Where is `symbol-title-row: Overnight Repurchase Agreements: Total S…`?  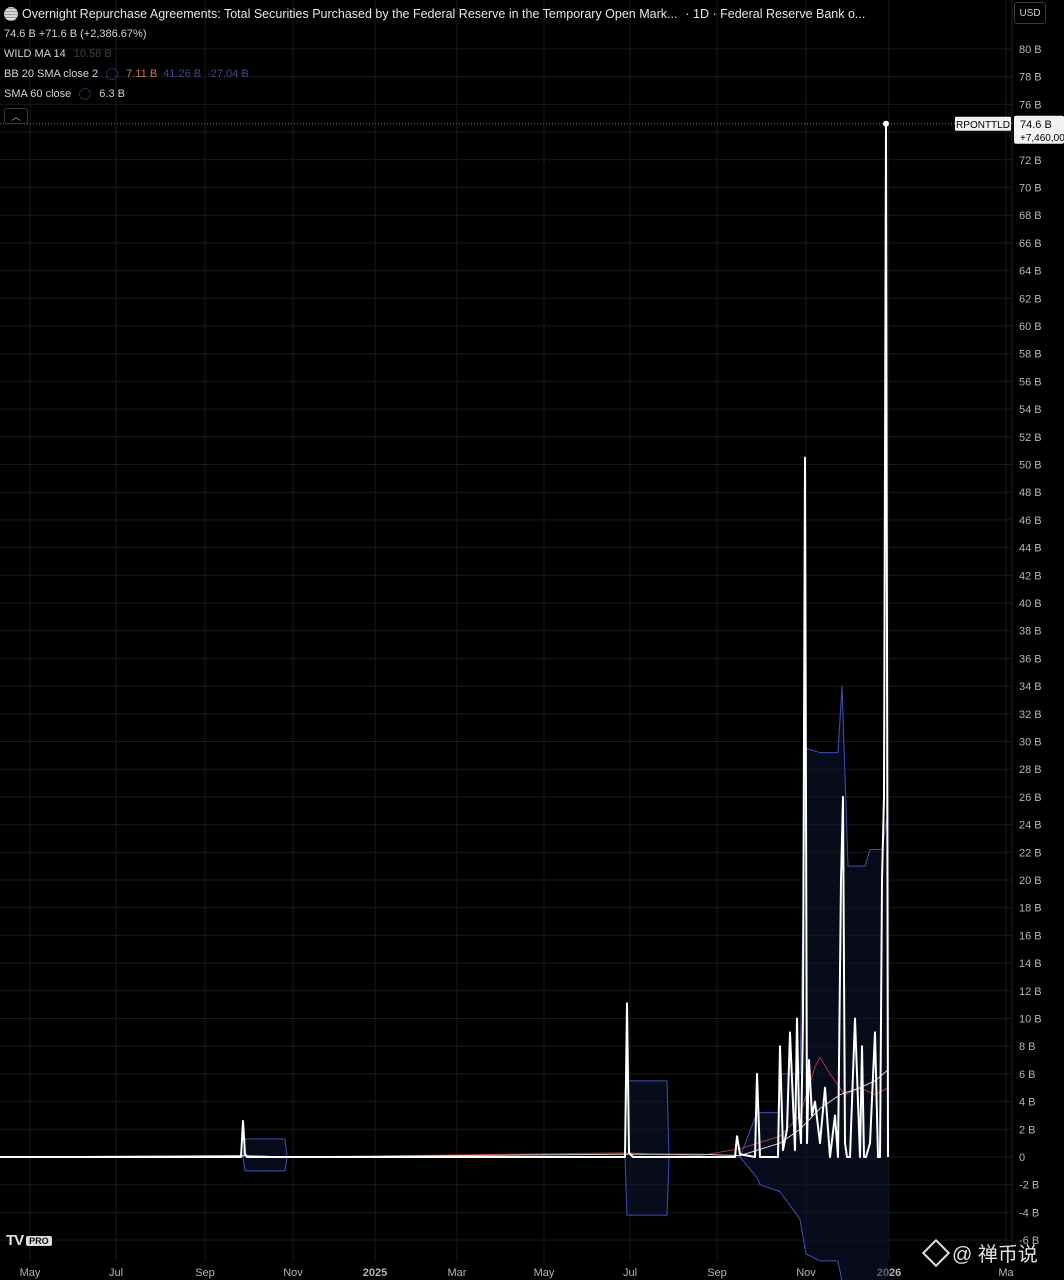 symbol-title-row: Overnight Repurchase Agreements: Total S… is located at coordinates (434, 14).